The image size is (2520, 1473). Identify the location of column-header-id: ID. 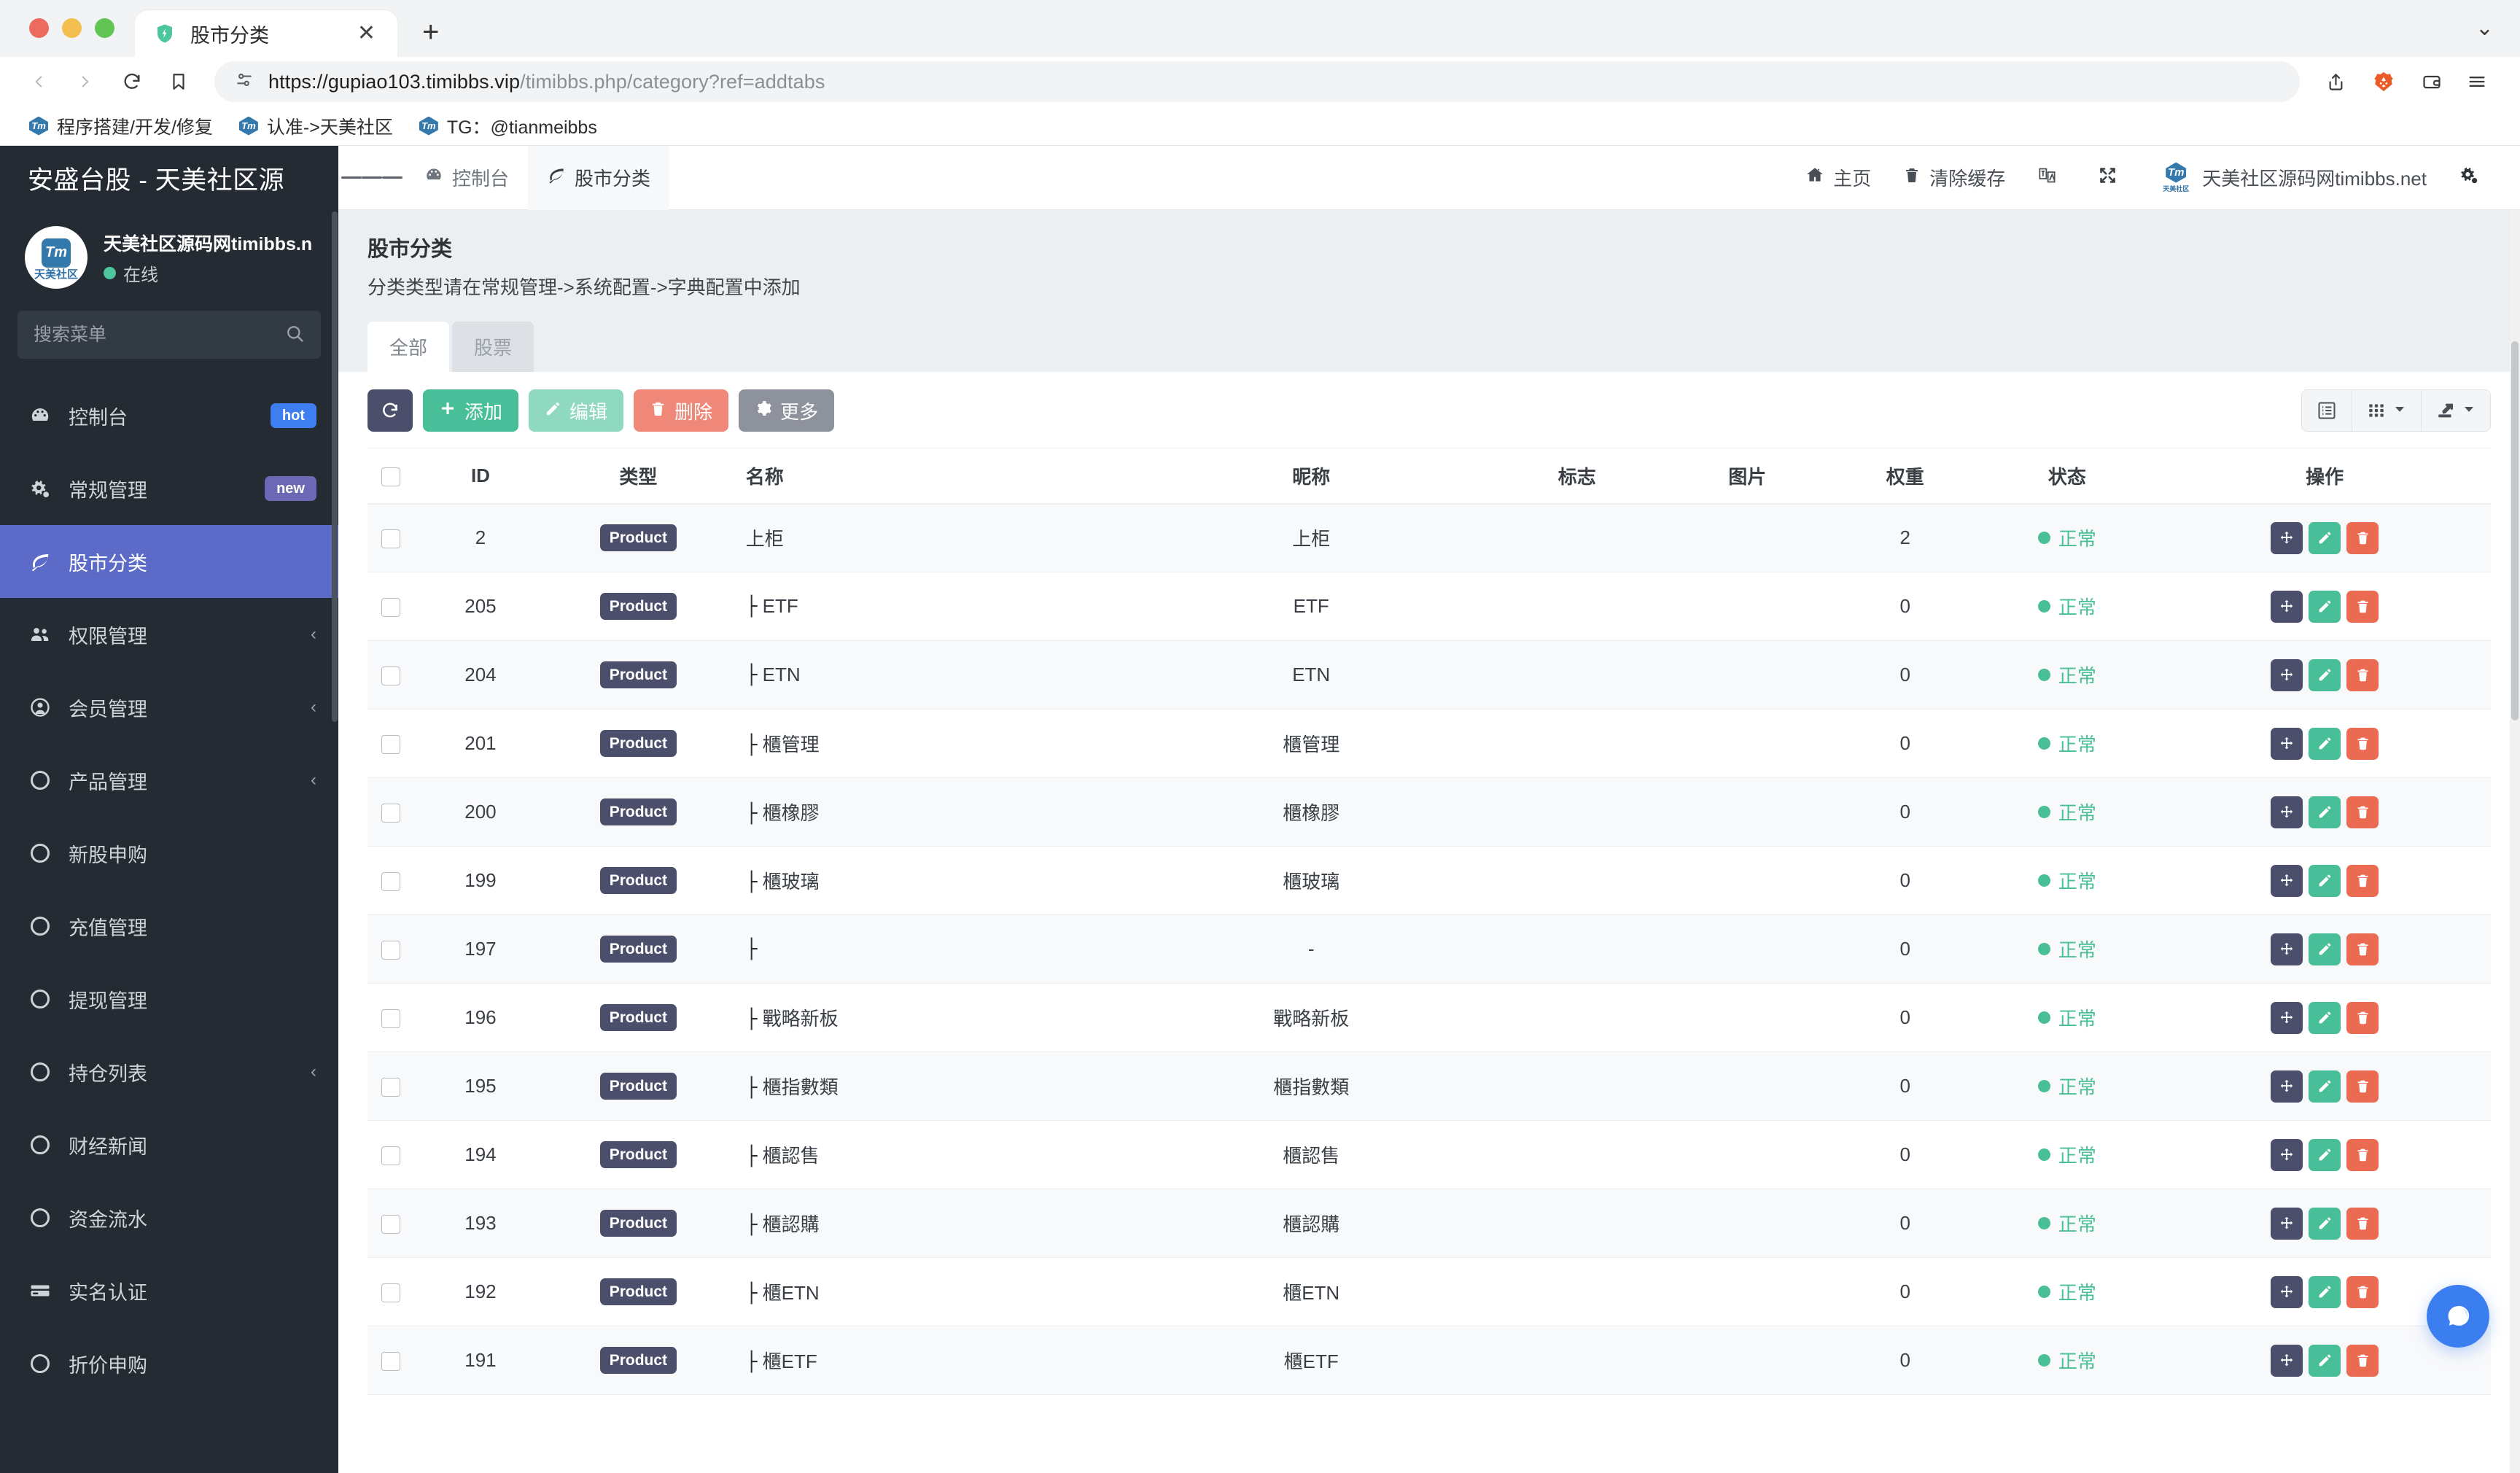
(480, 476).